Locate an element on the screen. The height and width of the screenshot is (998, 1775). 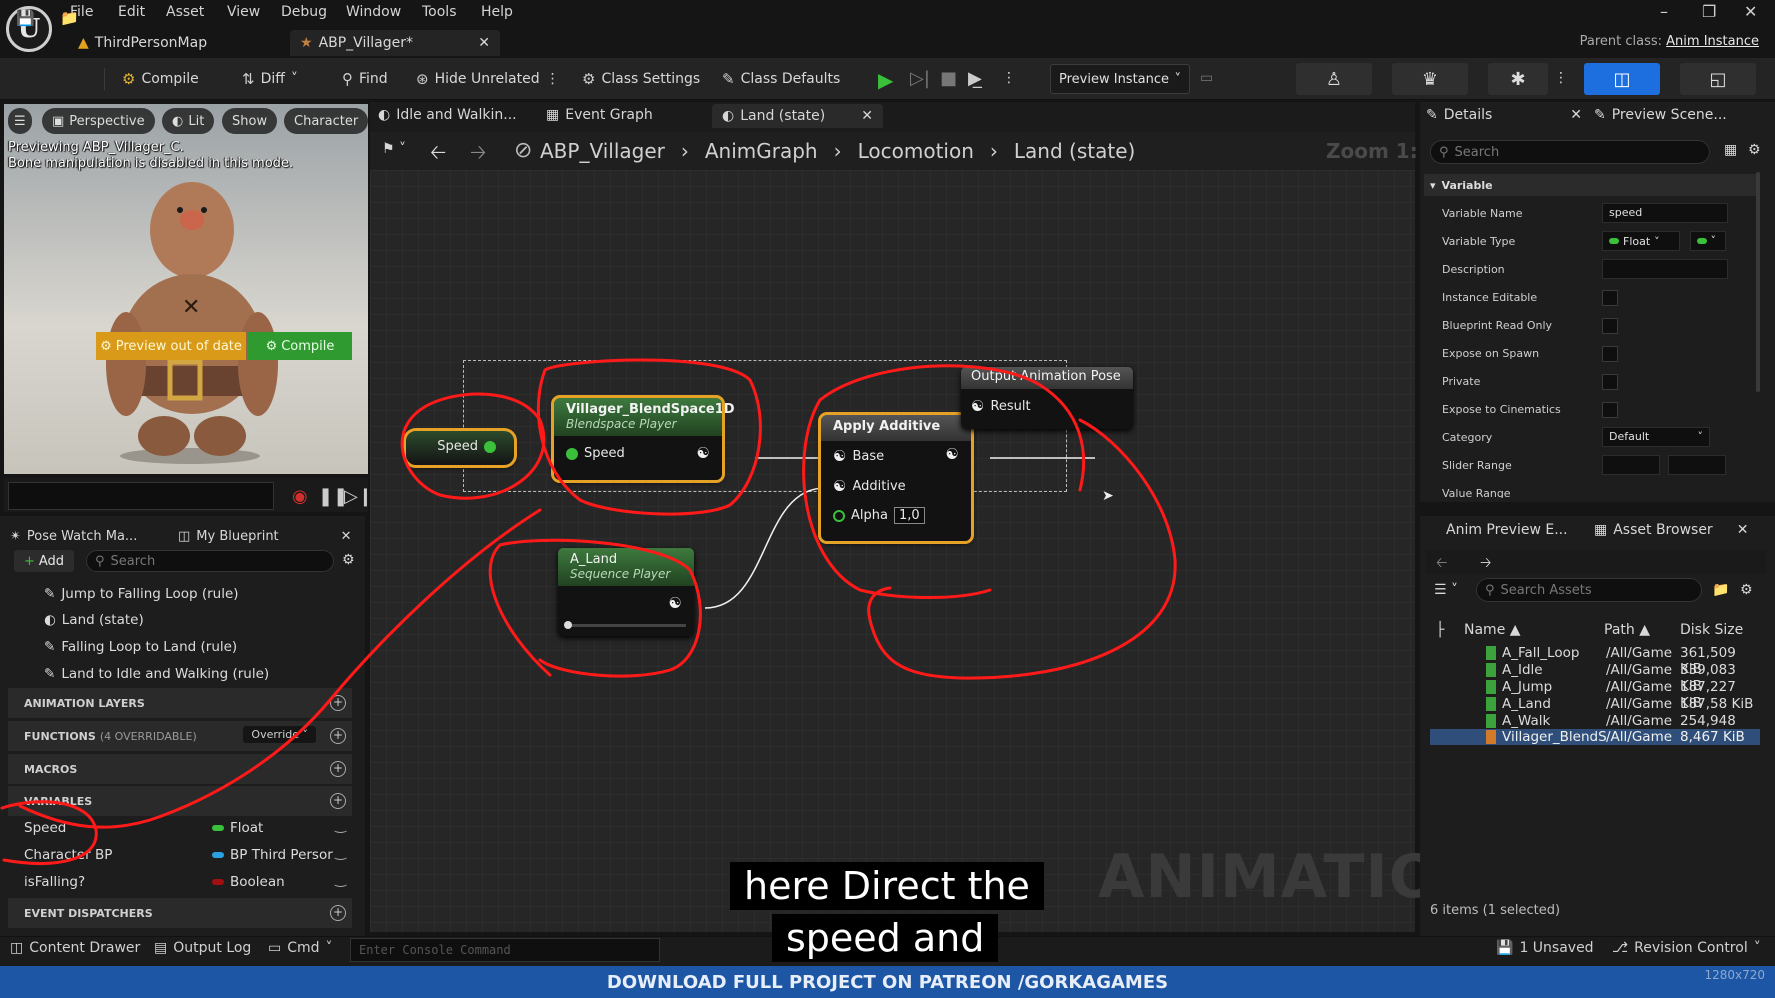
hide-unrelated-button: ⊛ Hide Unrelated ⋮ is located at coordinates (488, 79).